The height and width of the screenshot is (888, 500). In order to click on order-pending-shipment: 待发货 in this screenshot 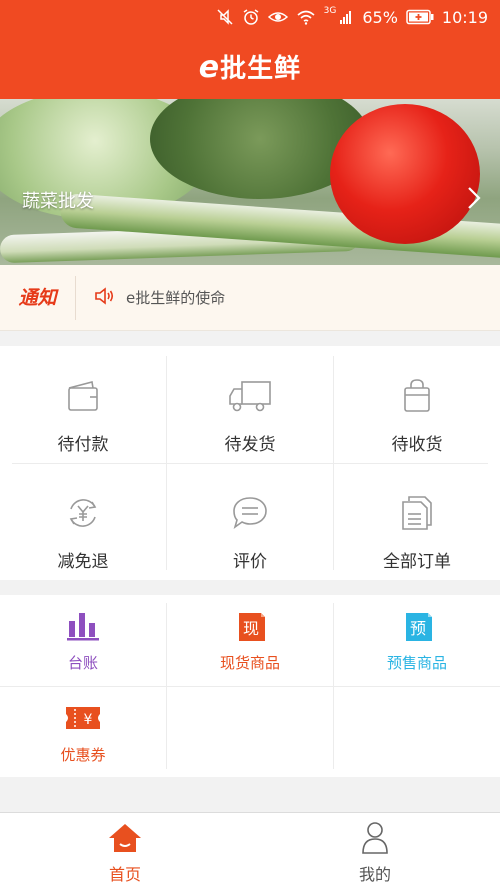, I will do `click(250, 409)`.